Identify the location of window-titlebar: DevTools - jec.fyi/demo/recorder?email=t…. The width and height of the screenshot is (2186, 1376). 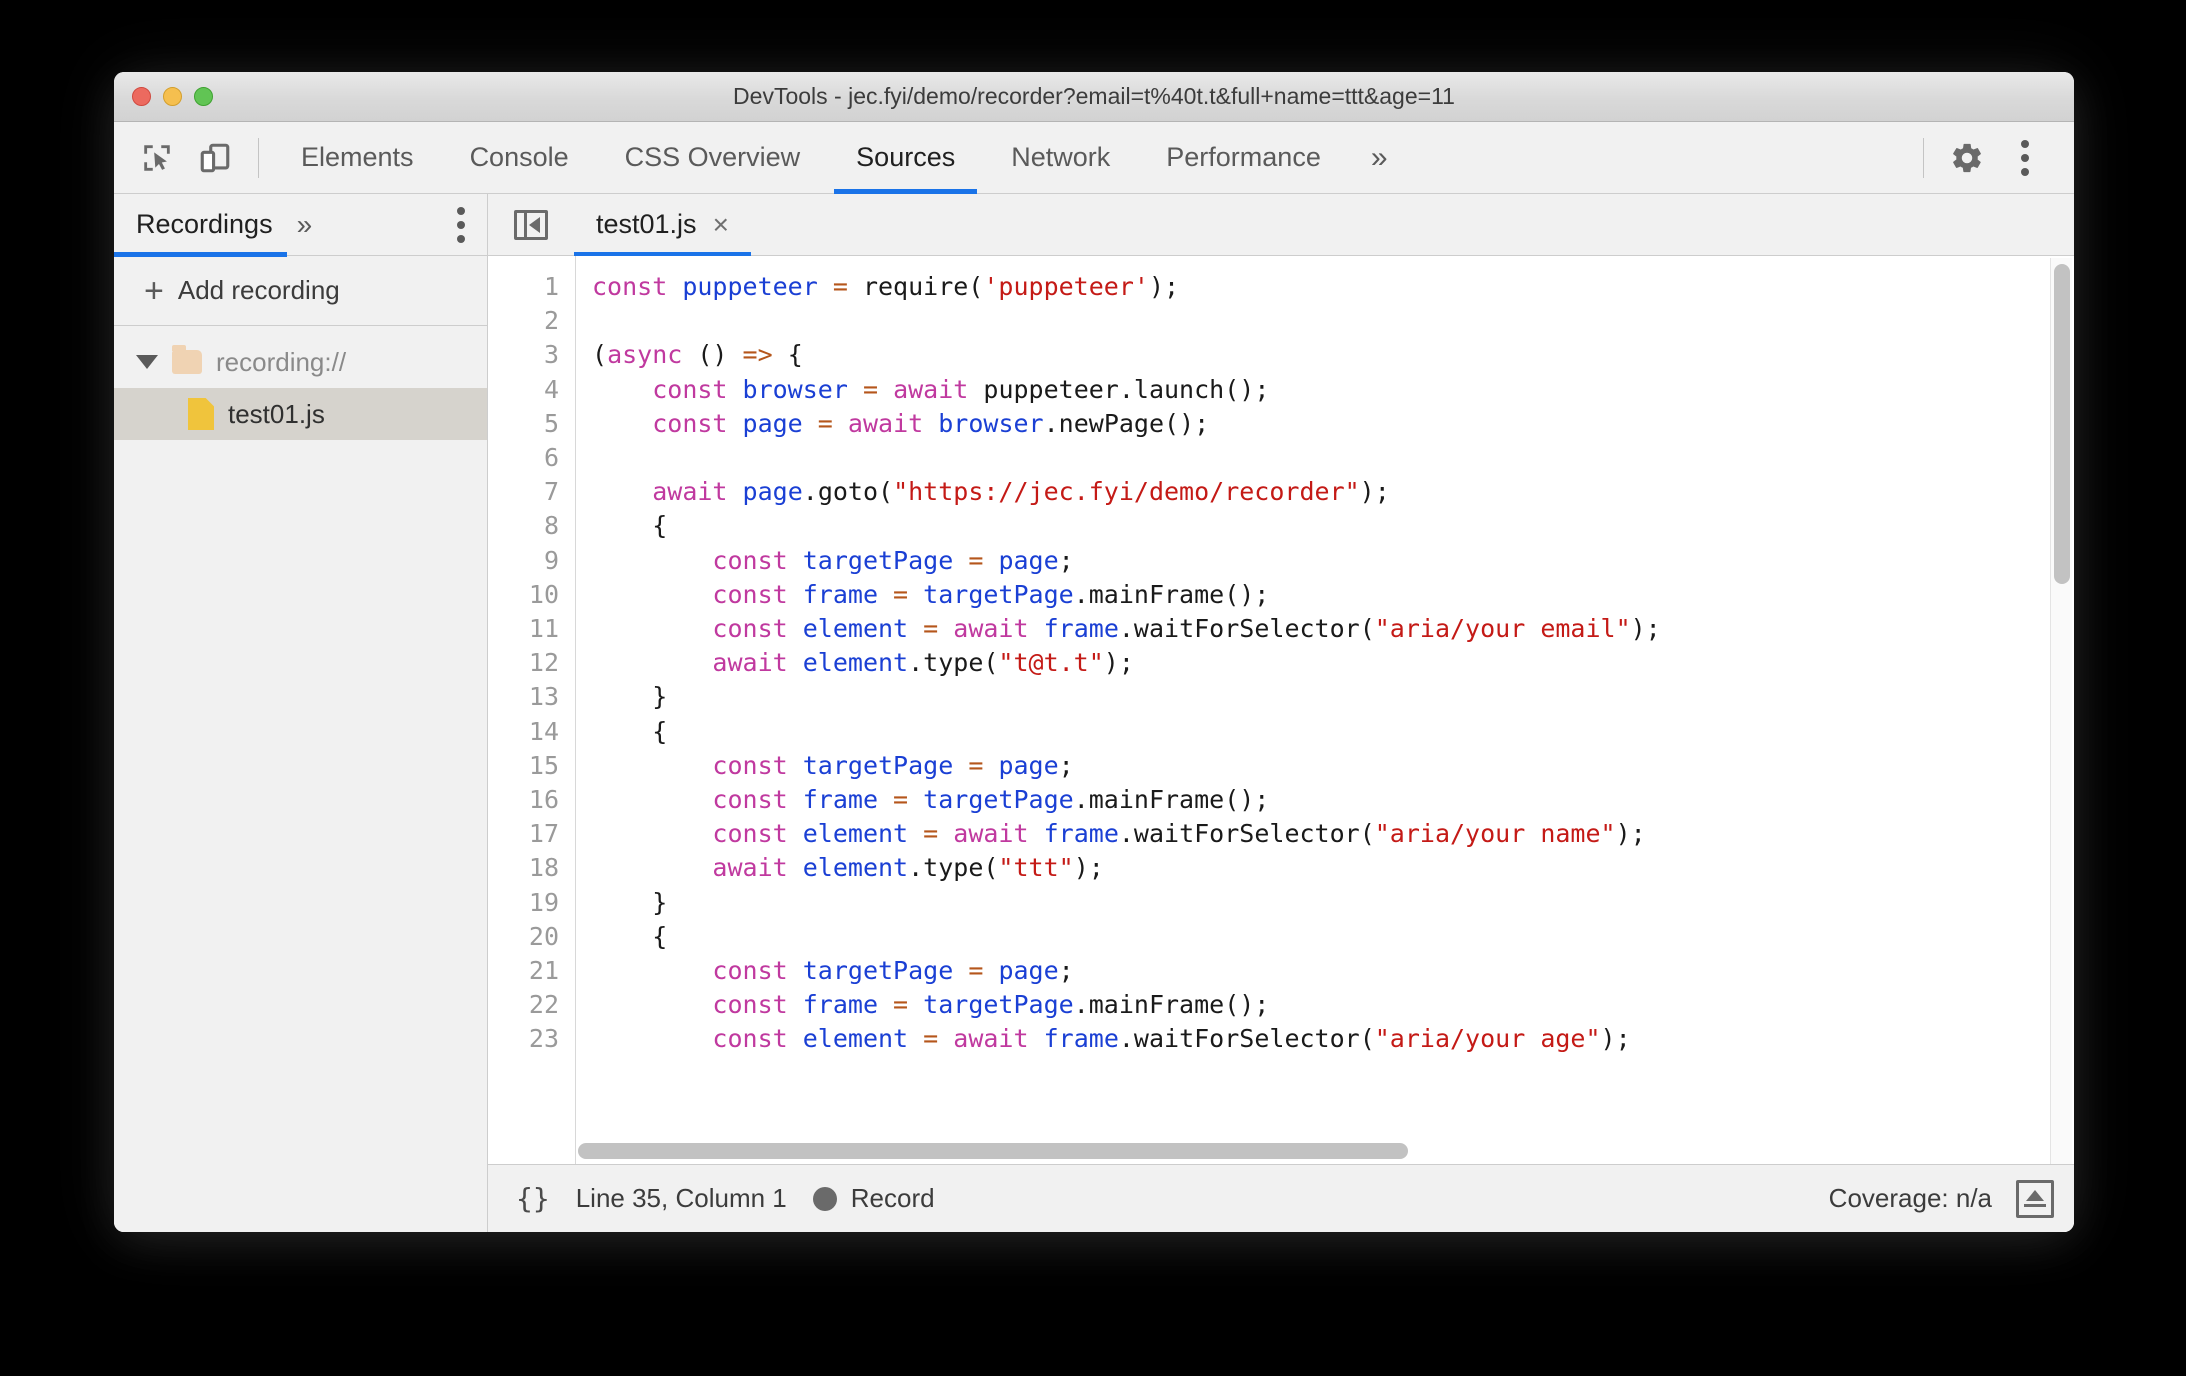
(1094, 97).